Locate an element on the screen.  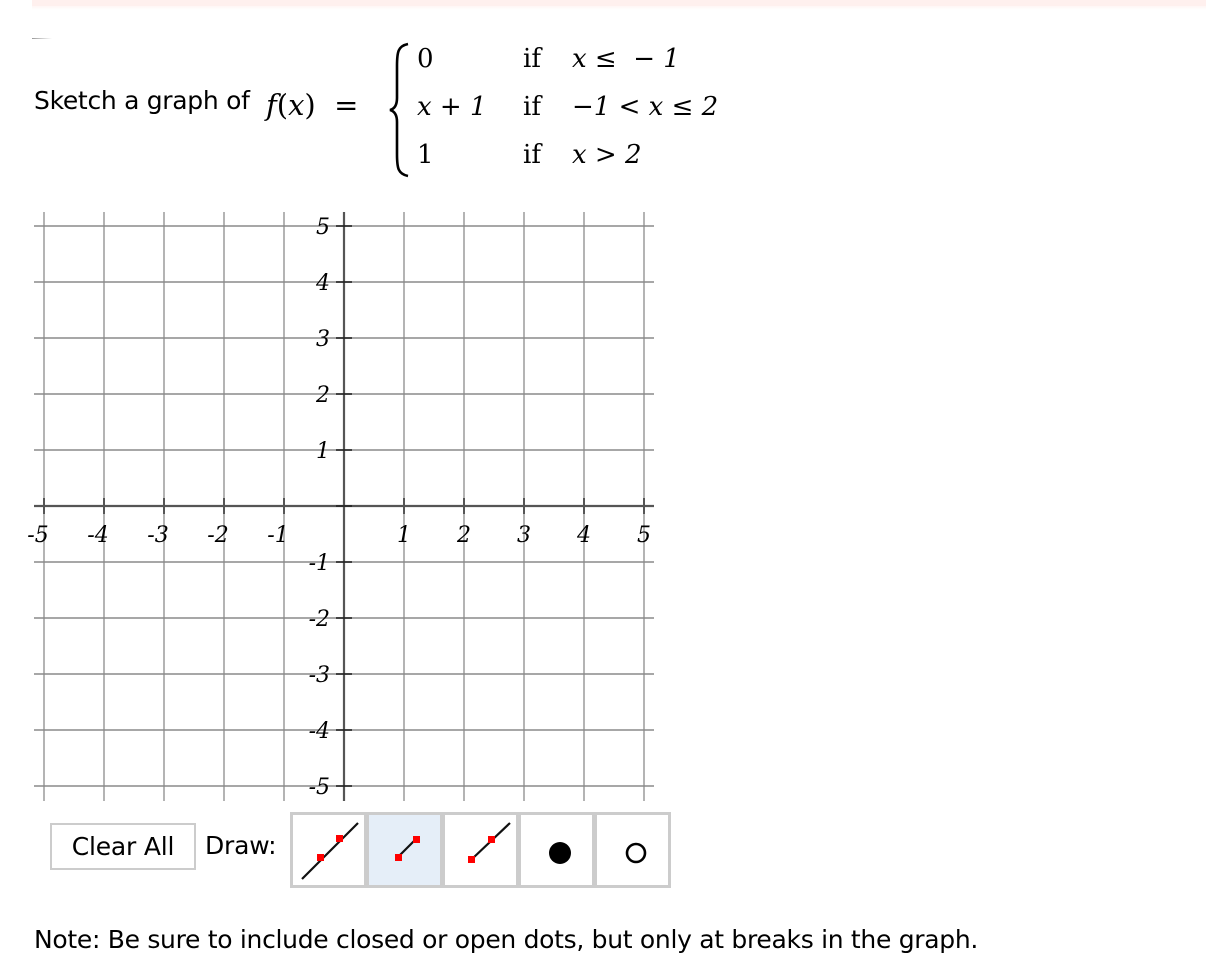
y-tick-label: -1 is located at coordinates (319, 563).